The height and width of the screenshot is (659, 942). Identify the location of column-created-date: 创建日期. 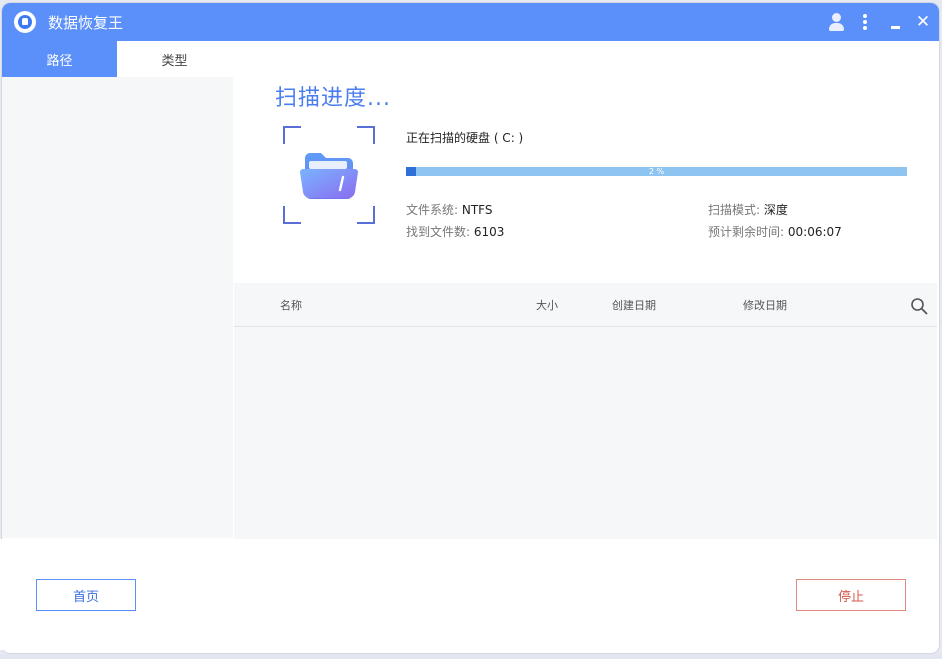
(634, 305).